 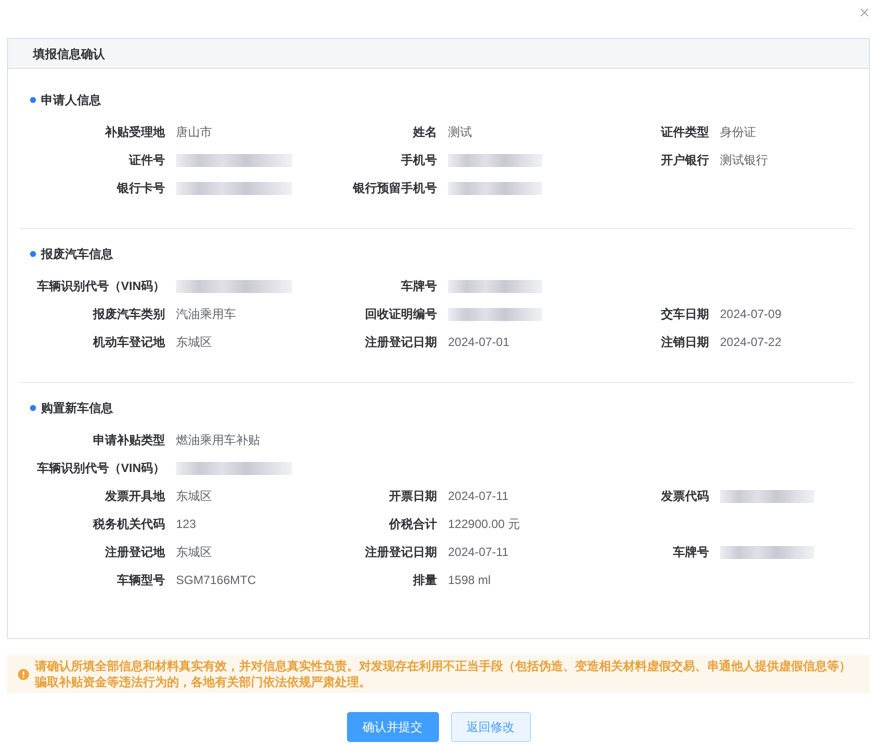 What do you see at coordinates (77, 408) in the screenshot?
I see `section-title: 购置新车信息` at bounding box center [77, 408].